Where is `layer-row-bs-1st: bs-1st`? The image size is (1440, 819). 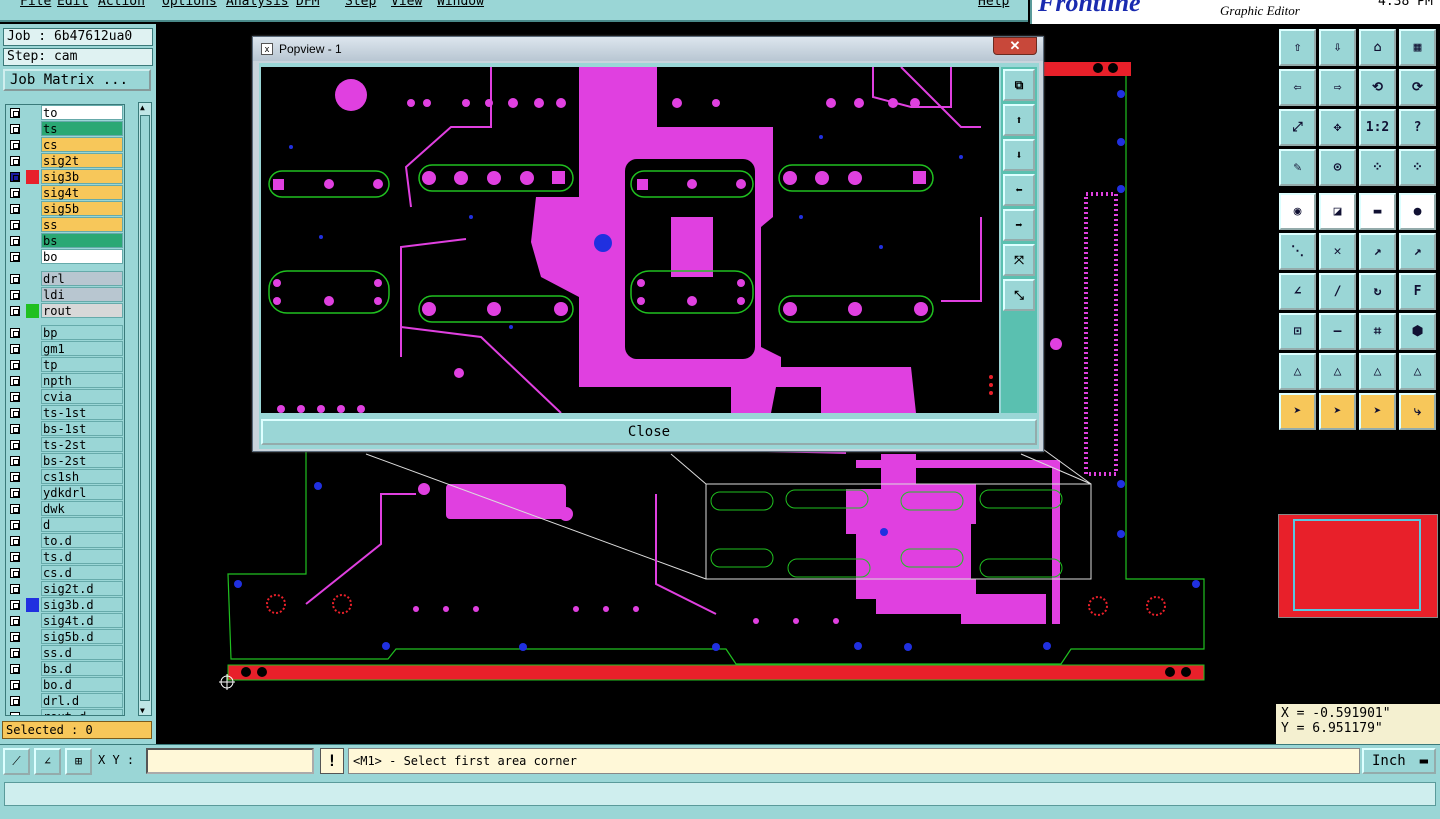 layer-row-bs-1st: bs-1st is located at coordinates (65, 429).